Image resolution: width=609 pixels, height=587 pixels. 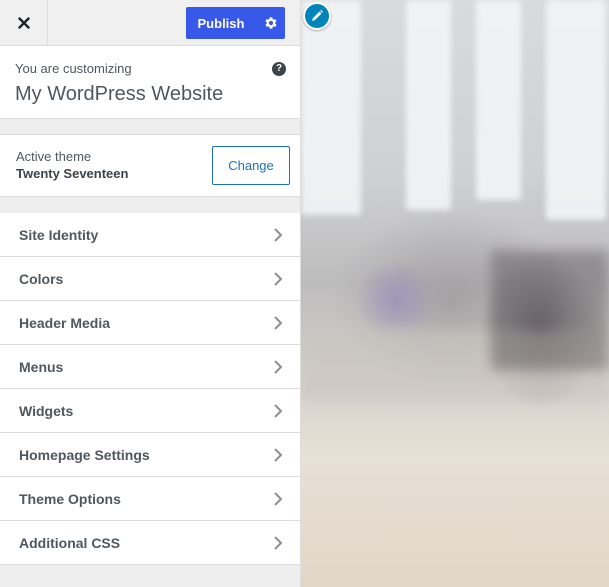 What do you see at coordinates (41, 366) in the screenshot?
I see `section-label: Menus` at bounding box center [41, 366].